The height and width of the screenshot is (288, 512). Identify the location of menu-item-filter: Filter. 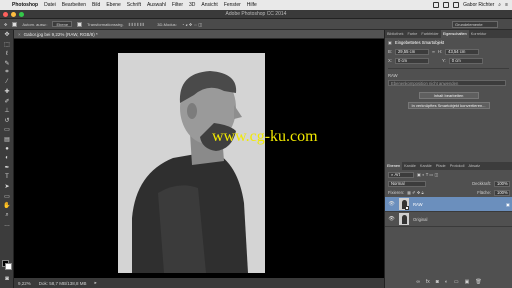
(177, 5).